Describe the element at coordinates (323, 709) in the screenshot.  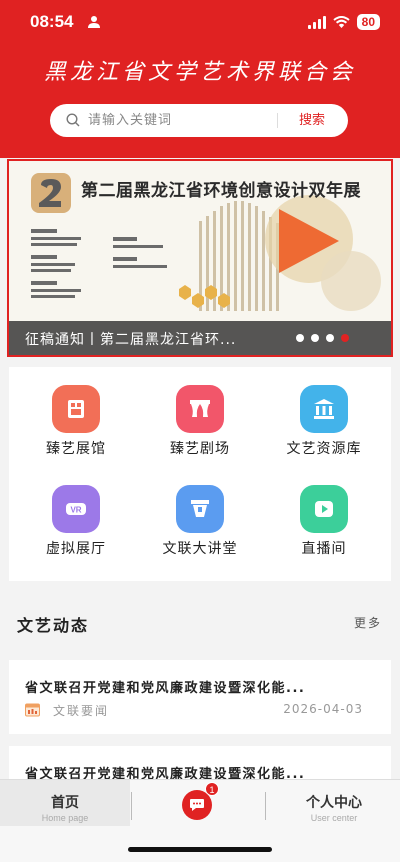
I see `news-date: 2026-04-03` at that location.